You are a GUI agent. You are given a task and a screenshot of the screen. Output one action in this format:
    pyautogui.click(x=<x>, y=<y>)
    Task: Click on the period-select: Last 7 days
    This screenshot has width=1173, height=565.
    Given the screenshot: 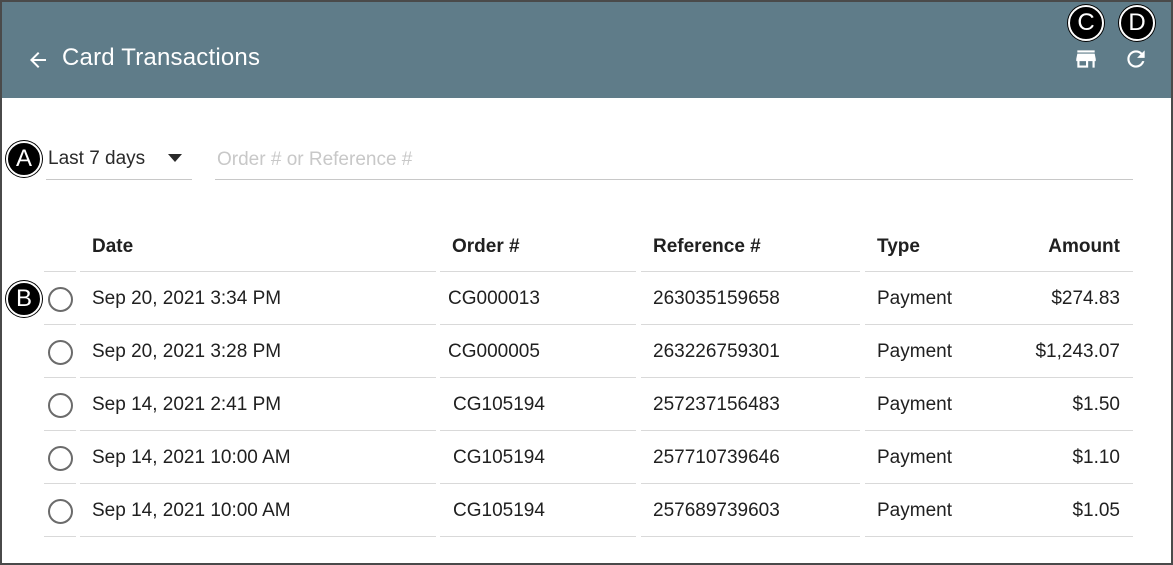 What is the action you would take?
    pyautogui.click(x=119, y=160)
    